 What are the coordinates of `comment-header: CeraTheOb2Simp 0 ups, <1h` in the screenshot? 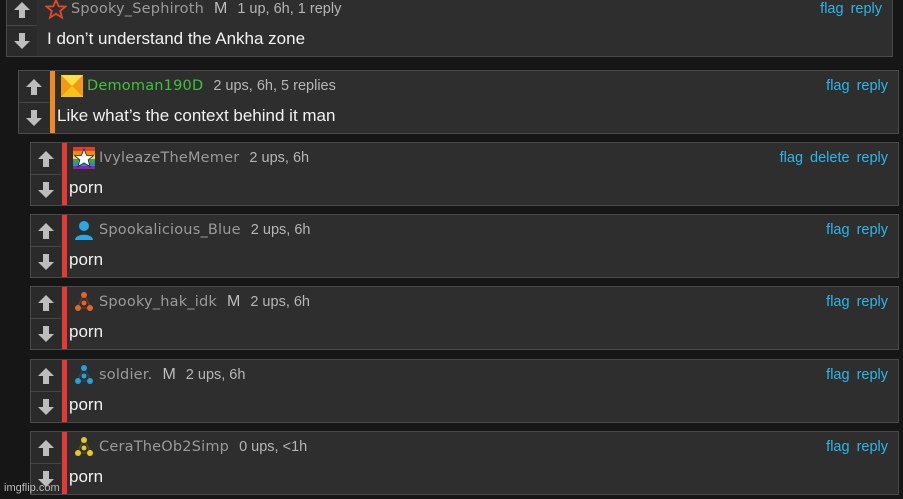 It's located at (203, 447).